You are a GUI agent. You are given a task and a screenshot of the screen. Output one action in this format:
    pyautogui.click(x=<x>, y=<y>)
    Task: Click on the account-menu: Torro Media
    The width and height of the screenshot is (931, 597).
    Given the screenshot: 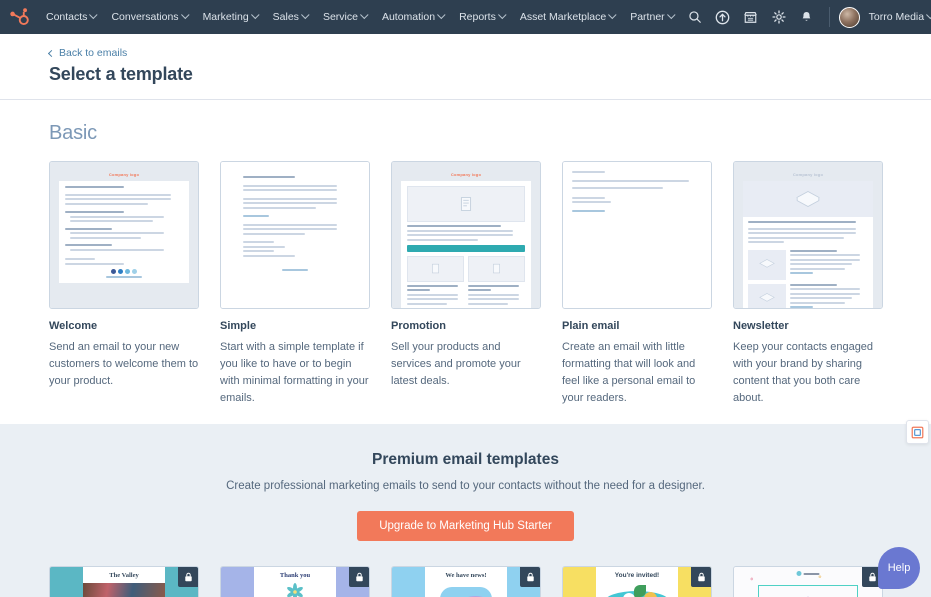 What is the action you would take?
    pyautogui.click(x=900, y=16)
    